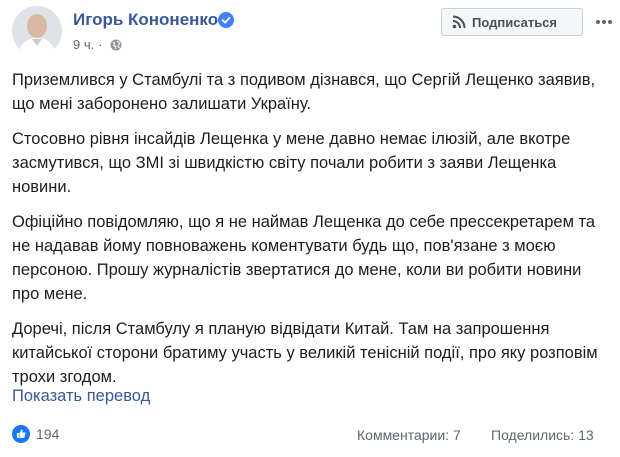 The height and width of the screenshot is (457, 620). What do you see at coordinates (145, 20) in the screenshot?
I see `author-name: Игорь Кононенко` at bounding box center [145, 20].